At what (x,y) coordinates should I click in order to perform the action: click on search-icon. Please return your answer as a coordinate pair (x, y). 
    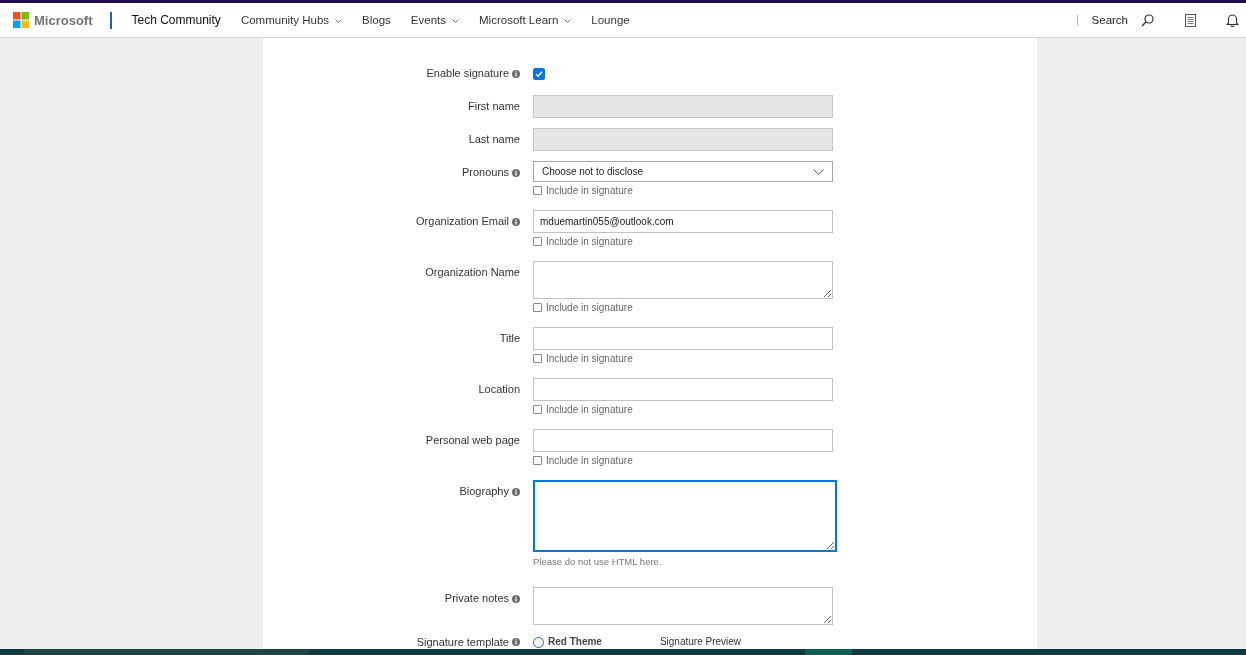
    Looking at the image, I should click on (1147, 20).